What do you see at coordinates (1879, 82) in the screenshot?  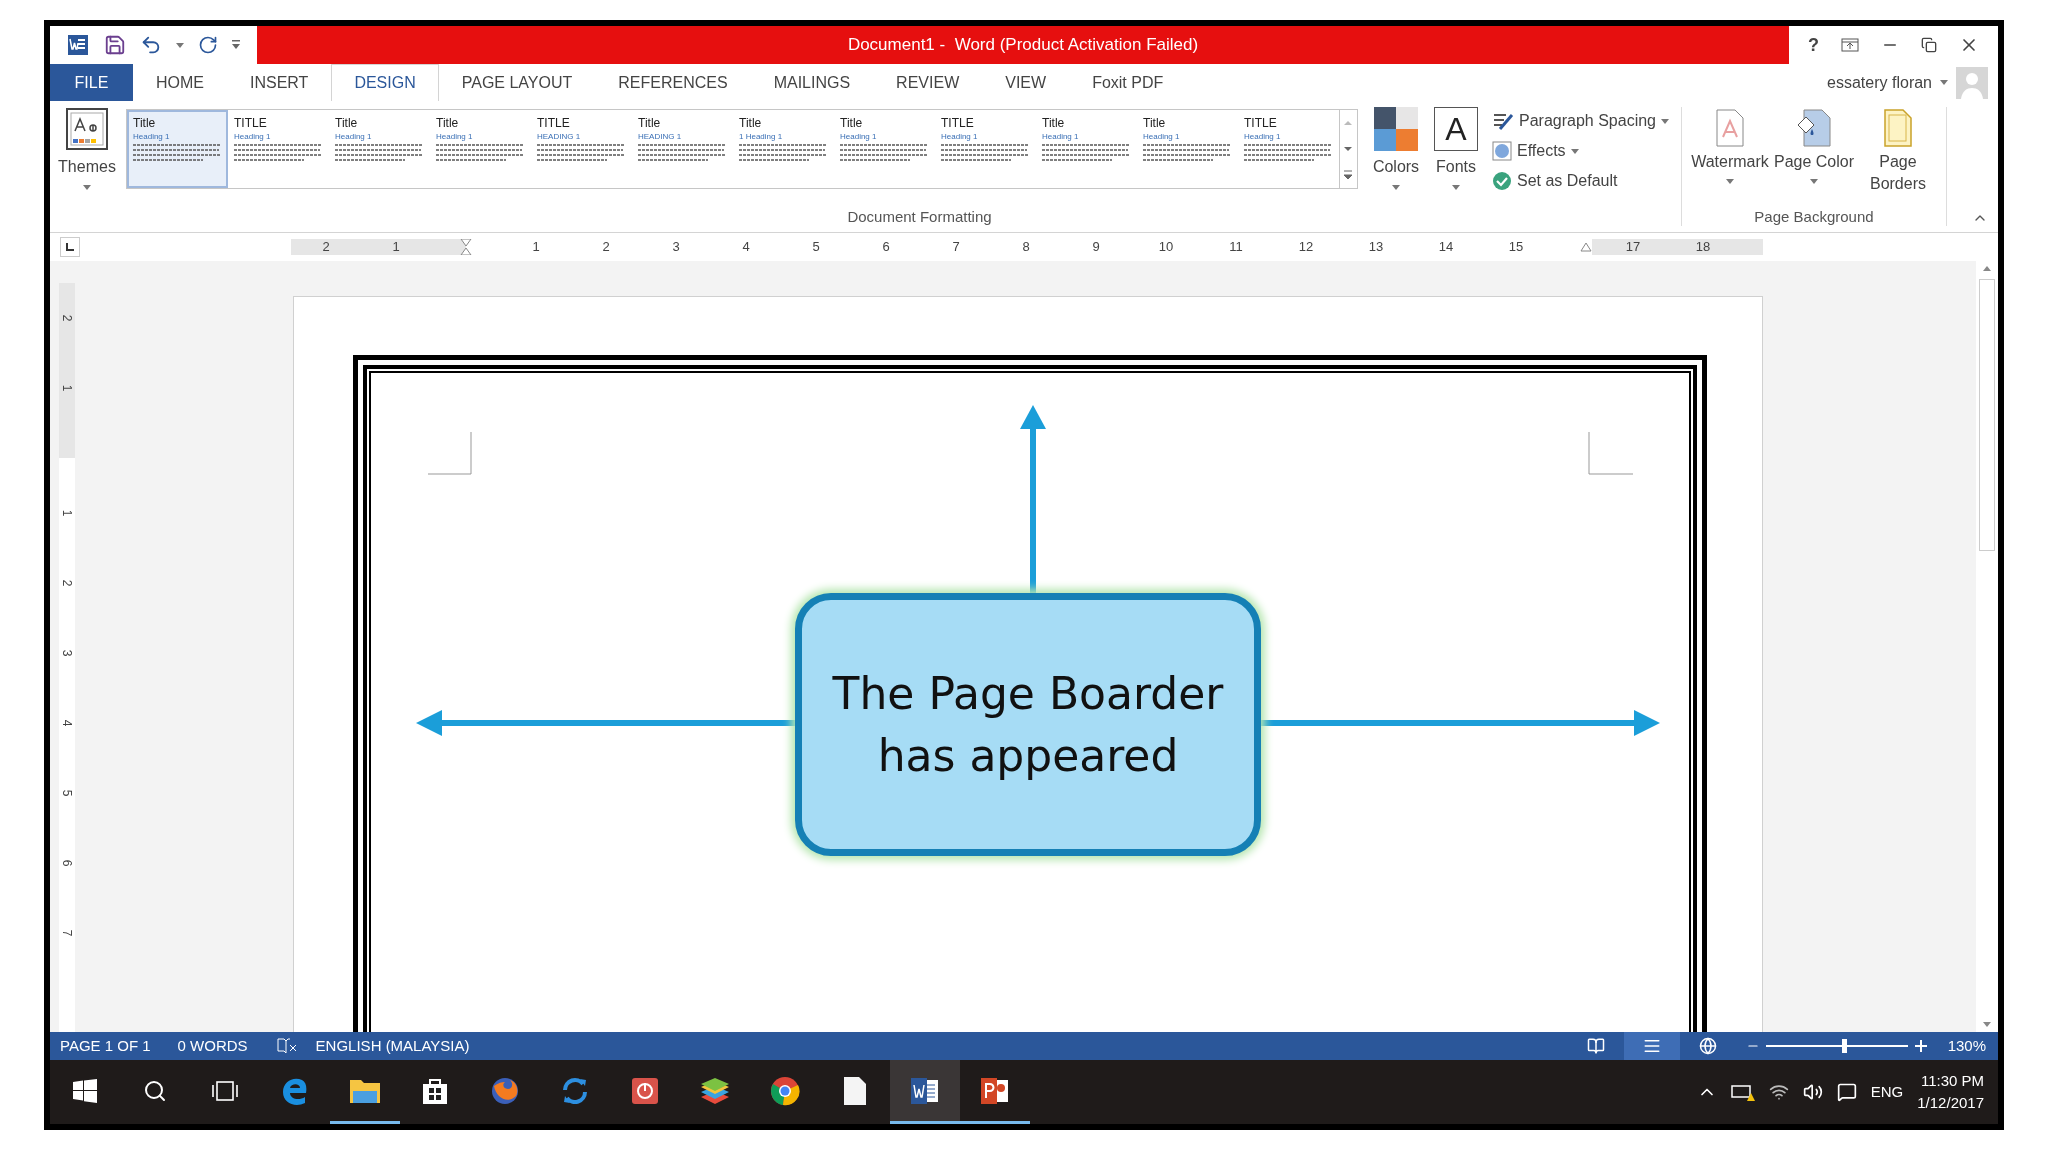 I see `account-name: essatery floran` at bounding box center [1879, 82].